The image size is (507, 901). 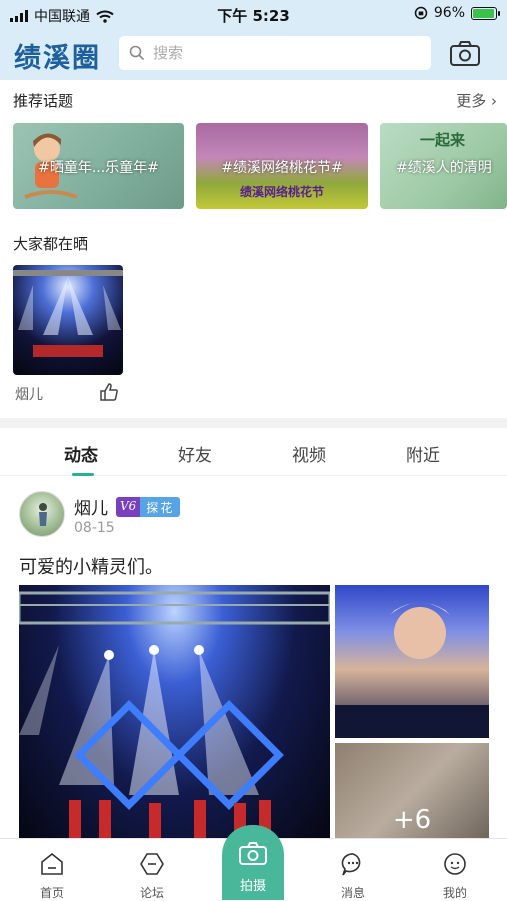 I want to click on thumbs-up-icon, so click(x=109, y=392).